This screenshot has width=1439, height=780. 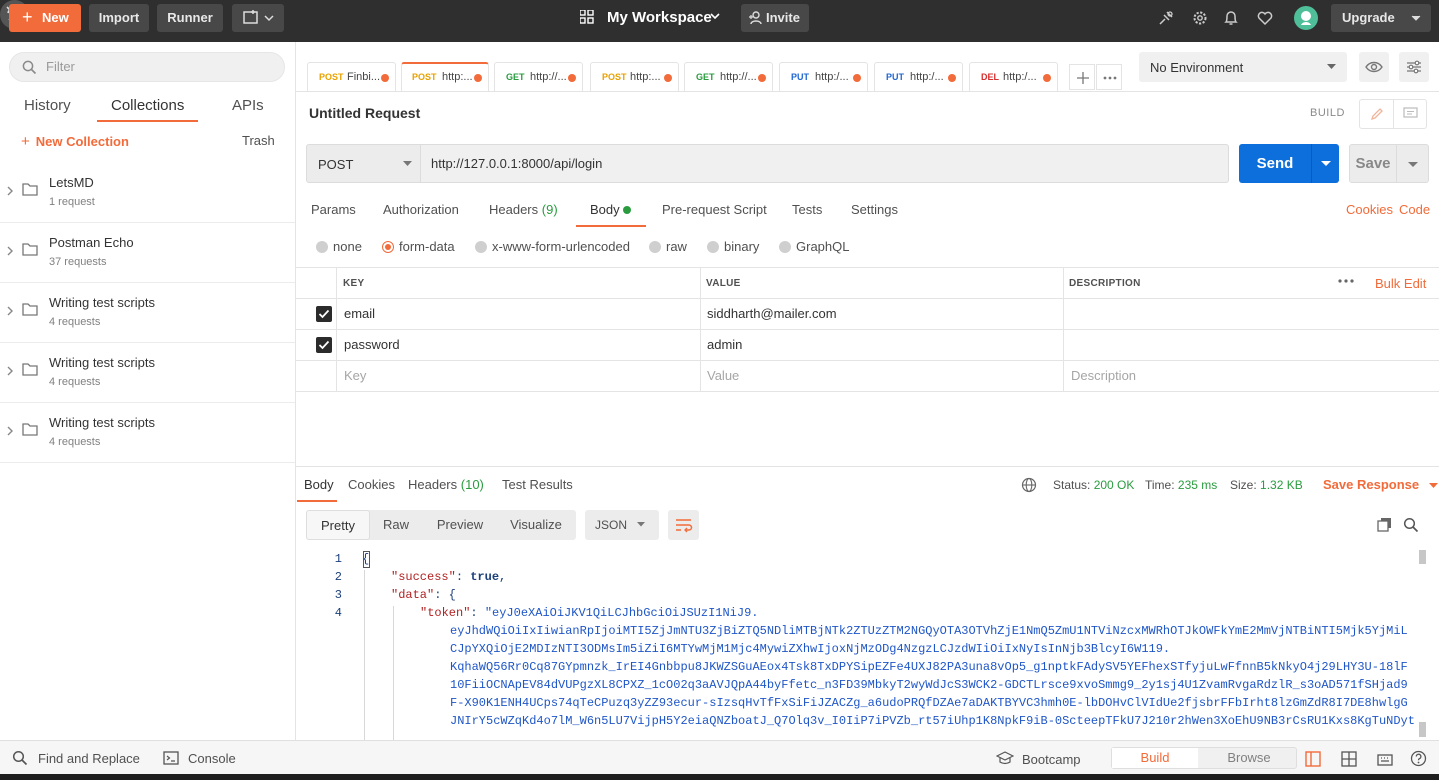 What do you see at coordinates (147, 253) in the screenshot?
I see `collection-item: Postman Echo 37 requests` at bounding box center [147, 253].